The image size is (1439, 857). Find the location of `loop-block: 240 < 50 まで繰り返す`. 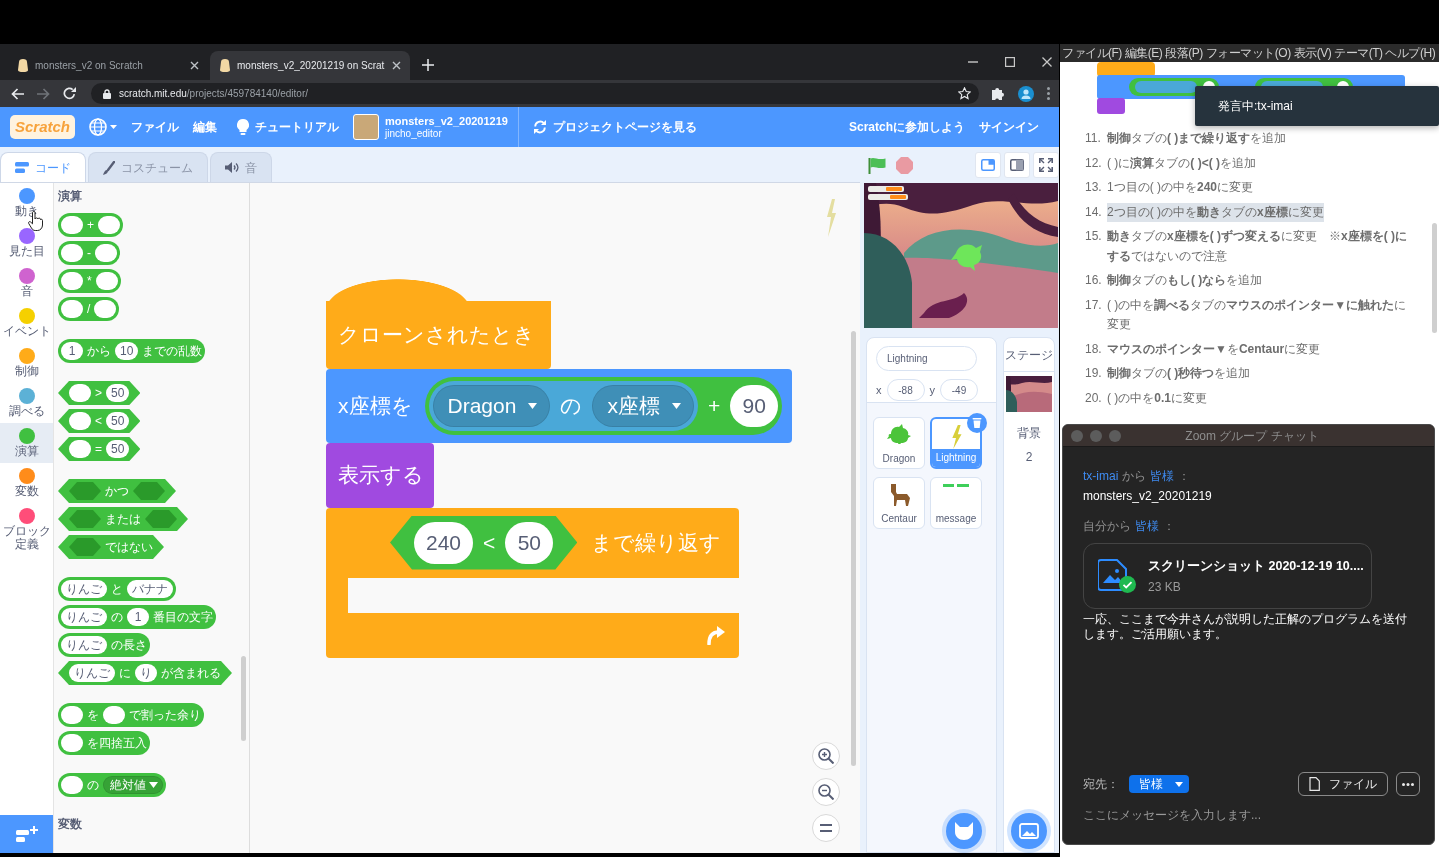

loop-block: 240 < 50 まで繰り返す is located at coordinates (533, 582).